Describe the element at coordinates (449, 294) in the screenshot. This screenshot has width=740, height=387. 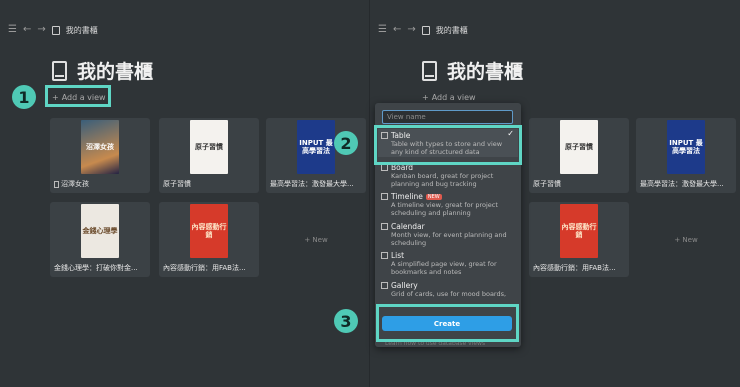
I see `view-option-desc: Grid of cards, use for mood boards,` at that location.